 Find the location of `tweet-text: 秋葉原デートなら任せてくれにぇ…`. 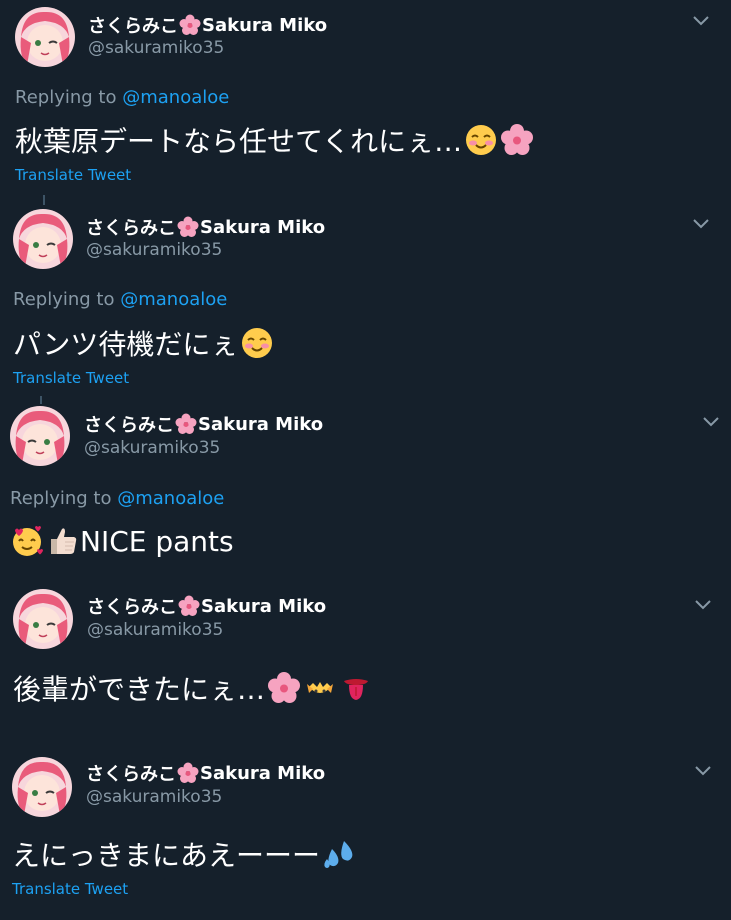

tweet-text: 秋葉原デートなら任せてくれにぇ… is located at coordinates (274, 140).